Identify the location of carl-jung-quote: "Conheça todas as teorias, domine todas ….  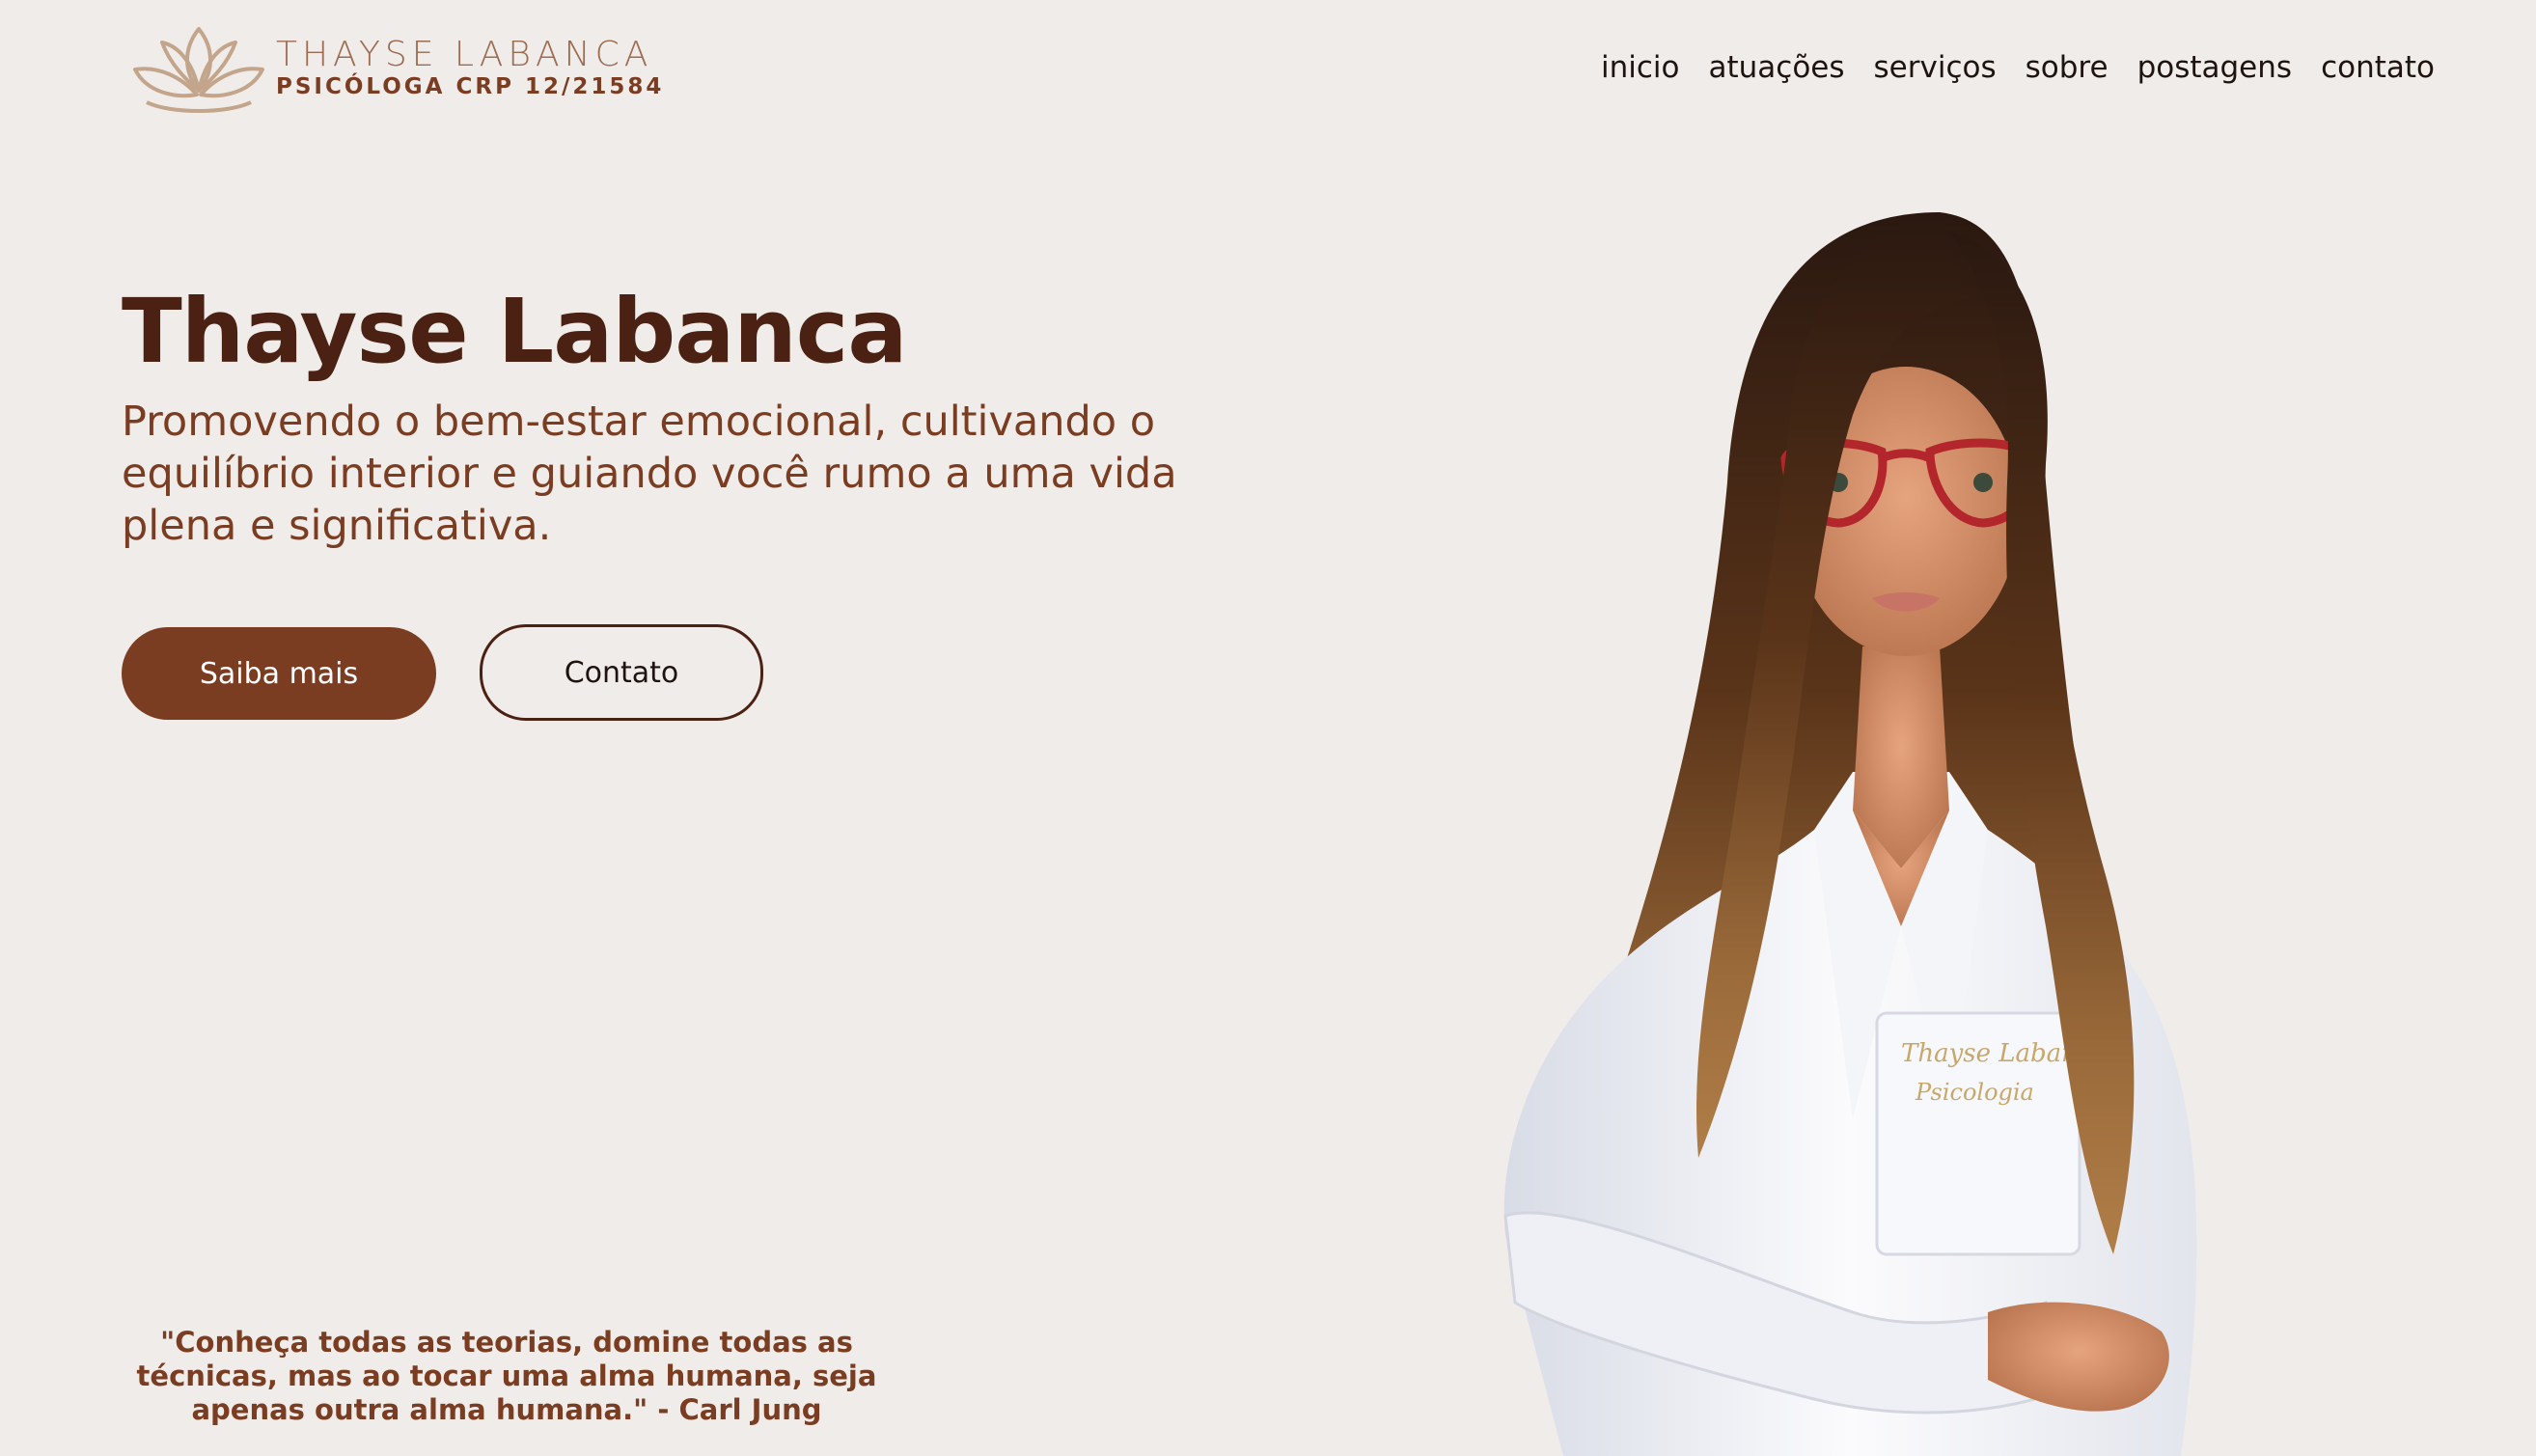
(506, 1376).